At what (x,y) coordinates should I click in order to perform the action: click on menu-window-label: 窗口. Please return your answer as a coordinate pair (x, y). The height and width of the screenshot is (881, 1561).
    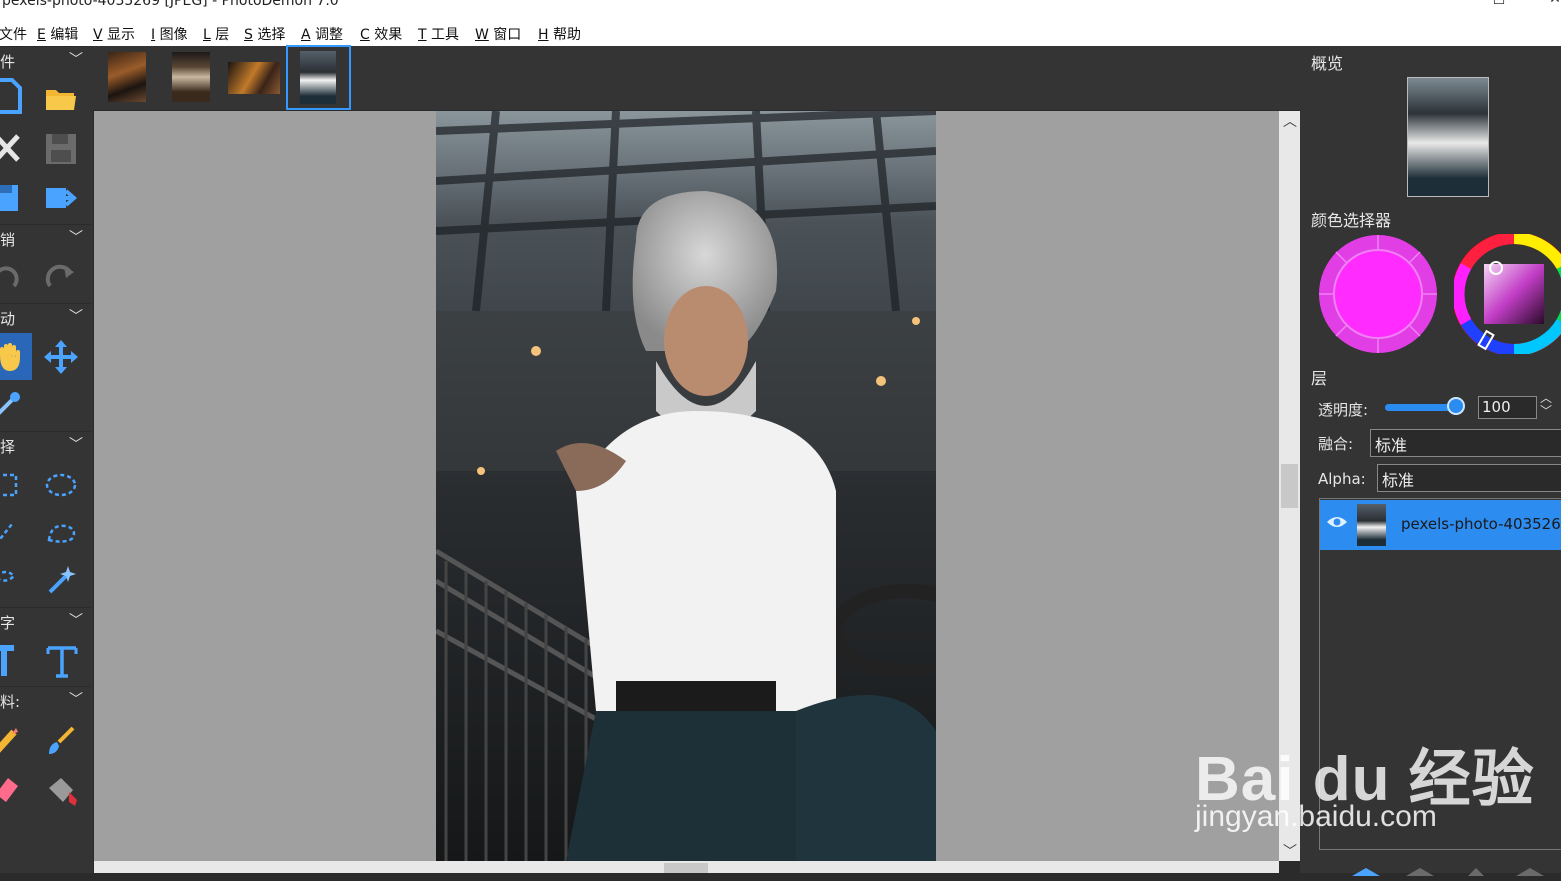
    Looking at the image, I should click on (507, 35).